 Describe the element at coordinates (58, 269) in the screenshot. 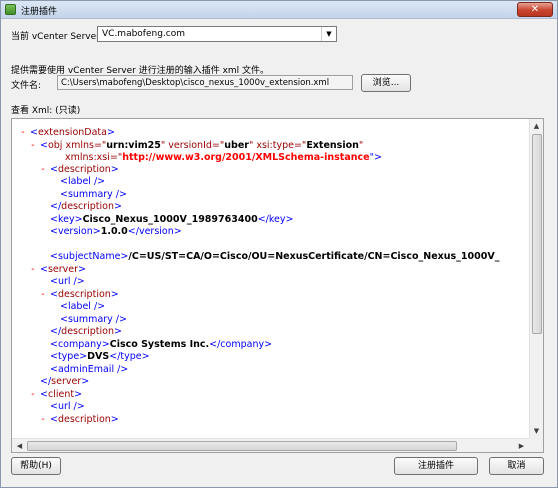

I see `xml-line: - <server>` at that location.